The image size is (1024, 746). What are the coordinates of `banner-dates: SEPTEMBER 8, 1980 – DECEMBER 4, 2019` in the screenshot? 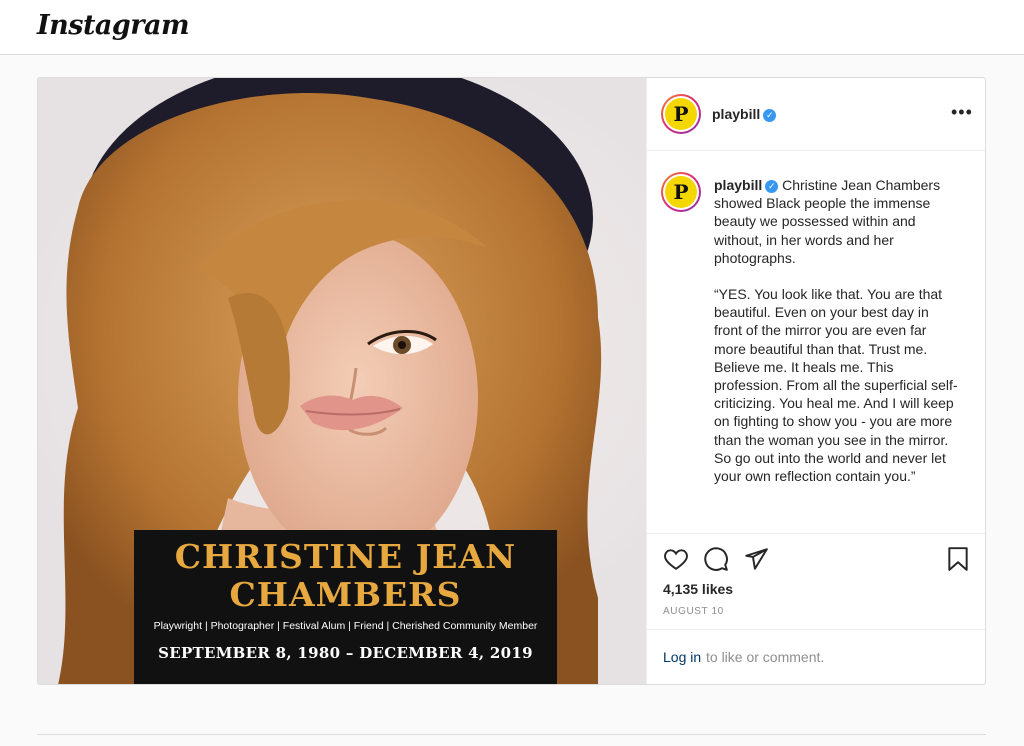 It's located at (345, 653).